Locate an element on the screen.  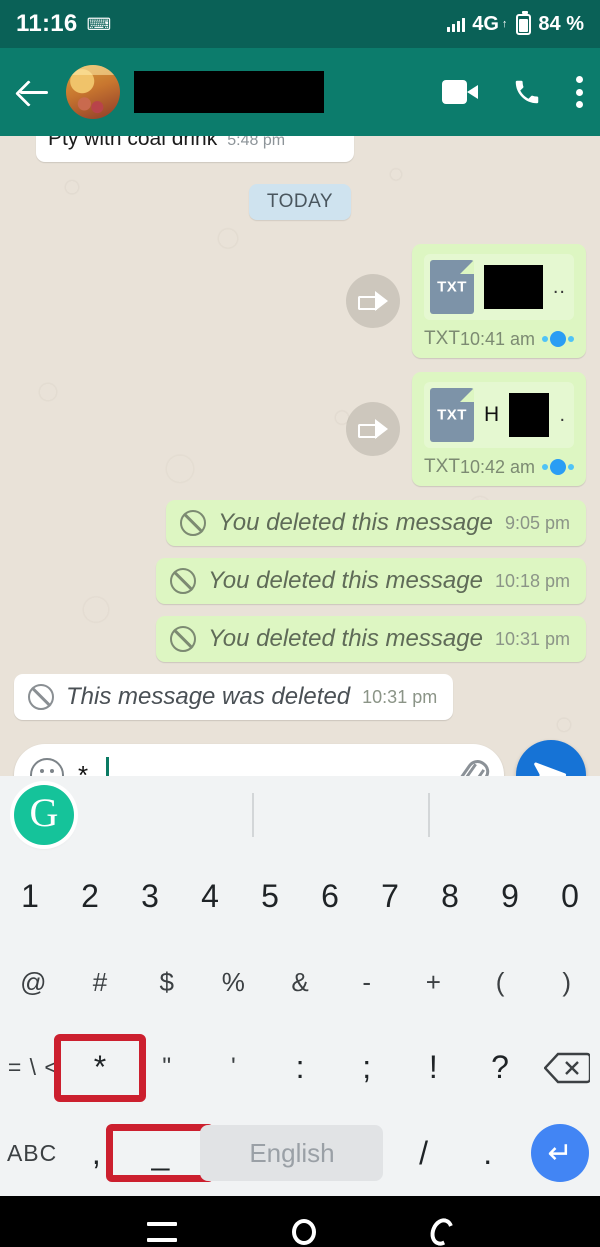
key-single-quote: ' is located at coordinates (233, 1068).